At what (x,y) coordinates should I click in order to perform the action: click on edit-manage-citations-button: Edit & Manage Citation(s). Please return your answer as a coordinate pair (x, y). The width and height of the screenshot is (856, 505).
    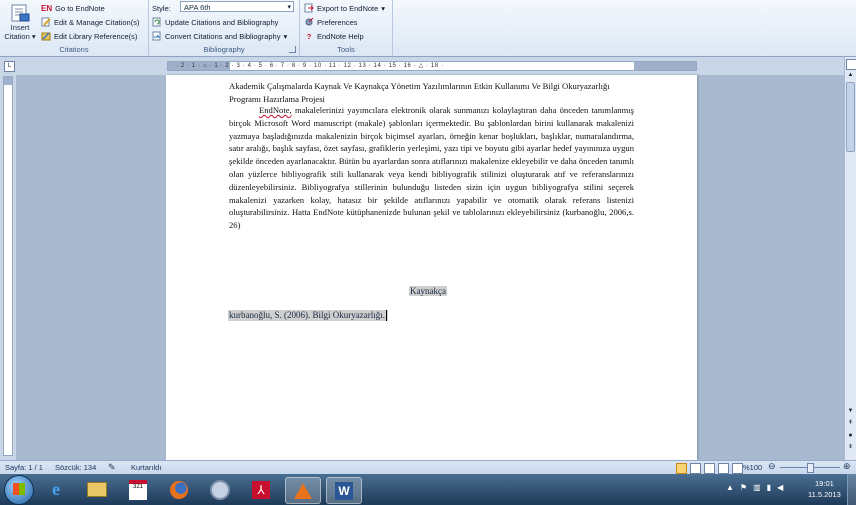
    Looking at the image, I should click on (90, 22).